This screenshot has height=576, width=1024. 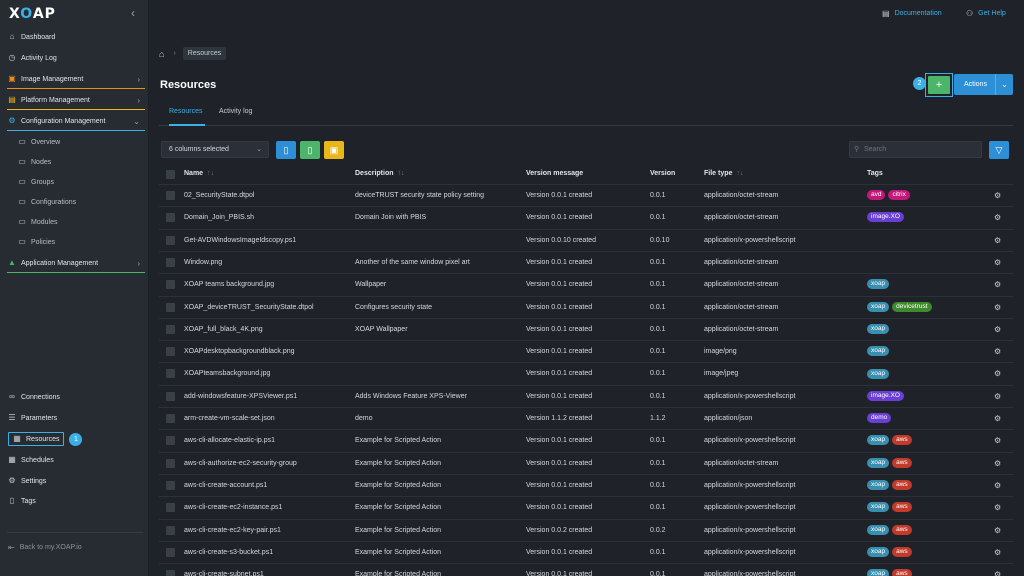 I want to click on sidebar-item-image-management: ▣ Image Management ›, so click(x=74, y=79).